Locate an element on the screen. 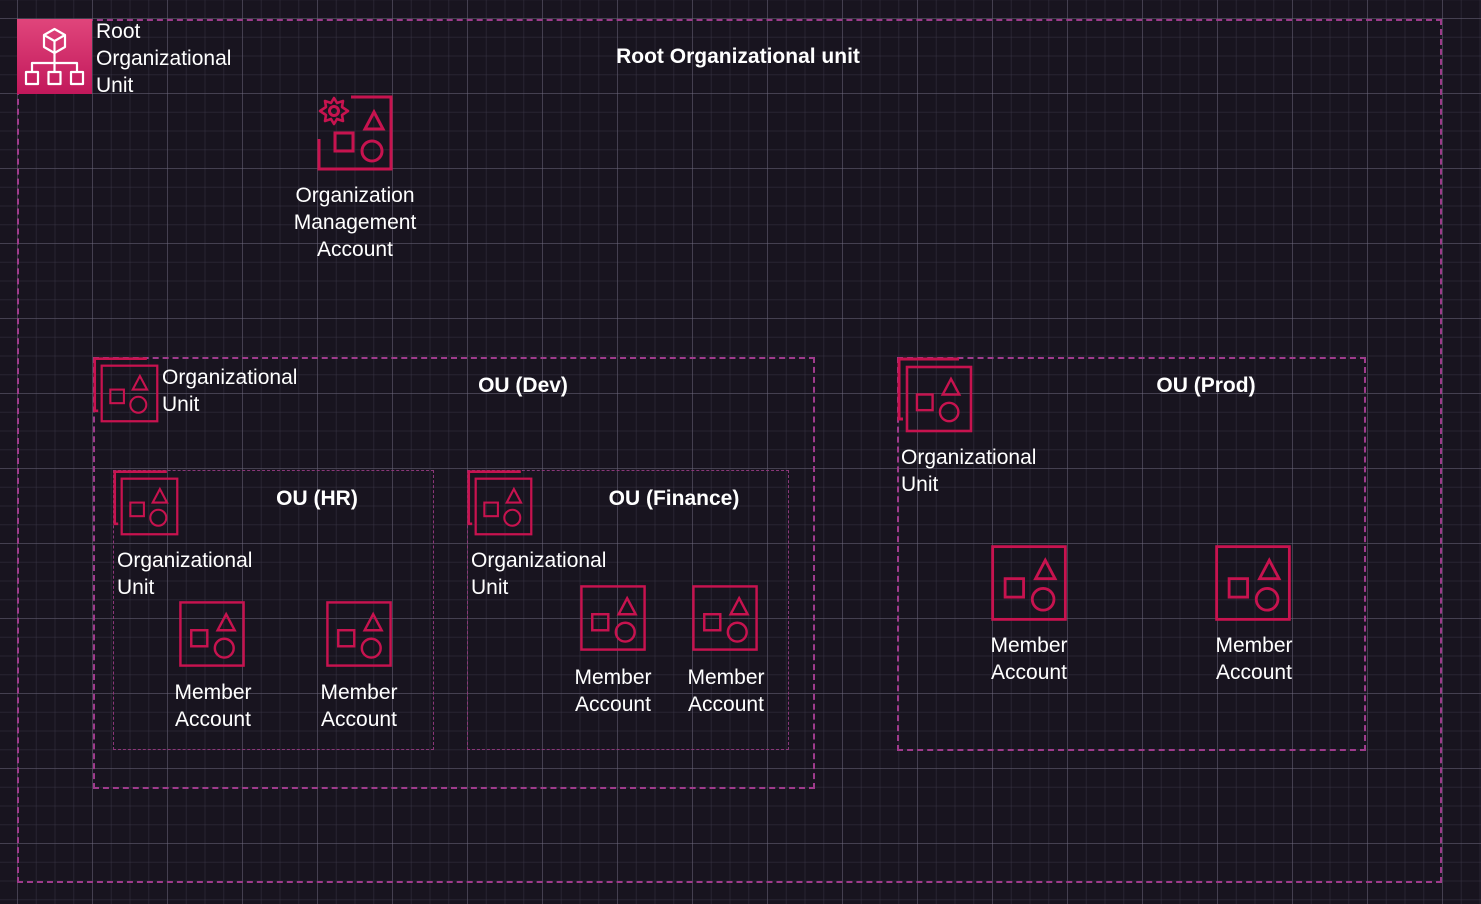 The height and width of the screenshot is (904, 1481). ou-dev-title: OU (Dev) is located at coordinates (523, 385).